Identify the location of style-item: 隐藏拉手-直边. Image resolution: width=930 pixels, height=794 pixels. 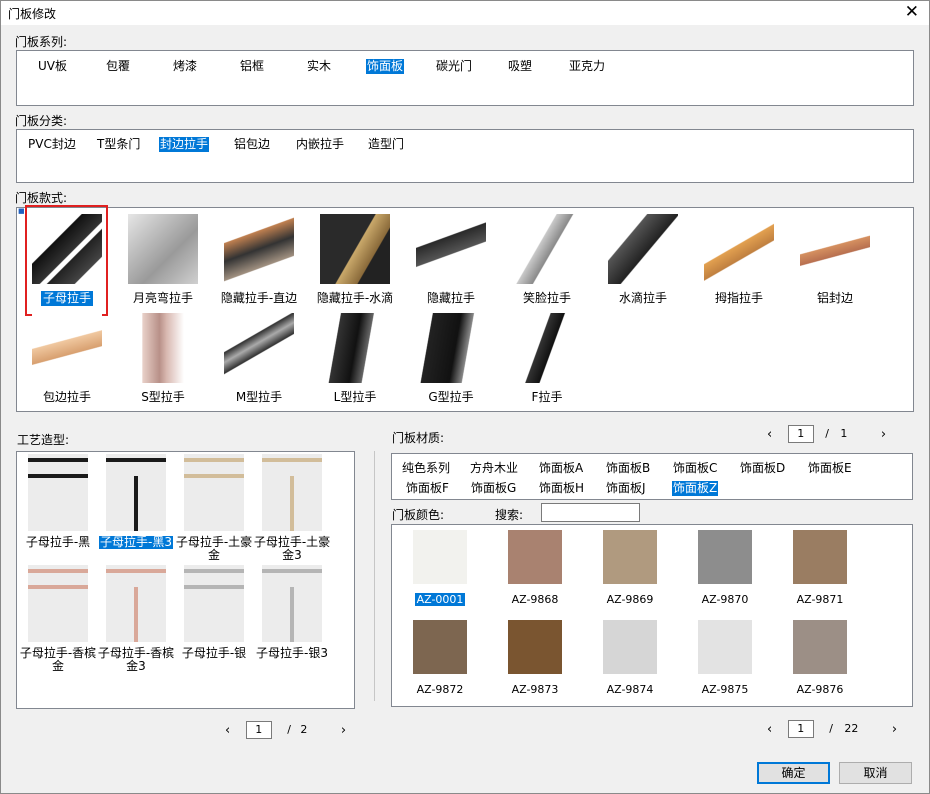
(259, 260).